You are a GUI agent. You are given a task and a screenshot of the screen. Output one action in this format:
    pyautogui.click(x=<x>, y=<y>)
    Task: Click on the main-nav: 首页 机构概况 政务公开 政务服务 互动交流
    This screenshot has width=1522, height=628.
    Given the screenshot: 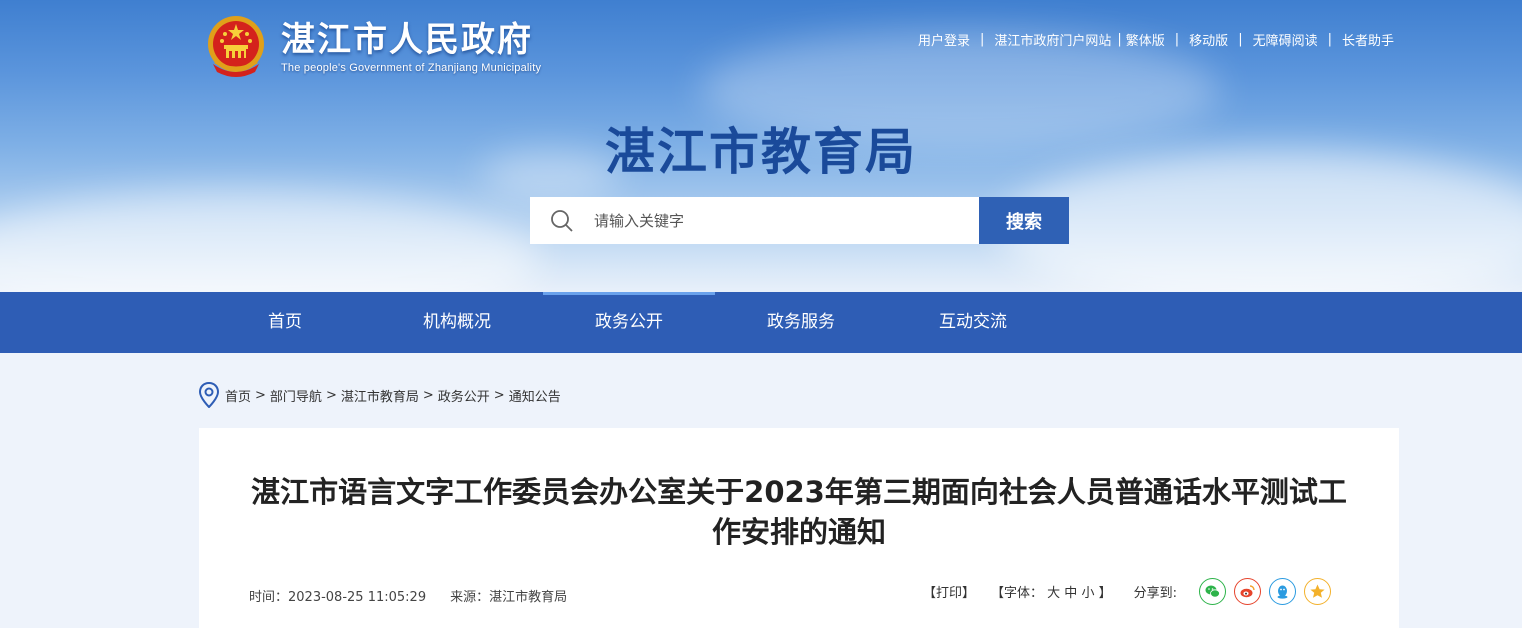 What is the action you would take?
    pyautogui.click(x=761, y=322)
    